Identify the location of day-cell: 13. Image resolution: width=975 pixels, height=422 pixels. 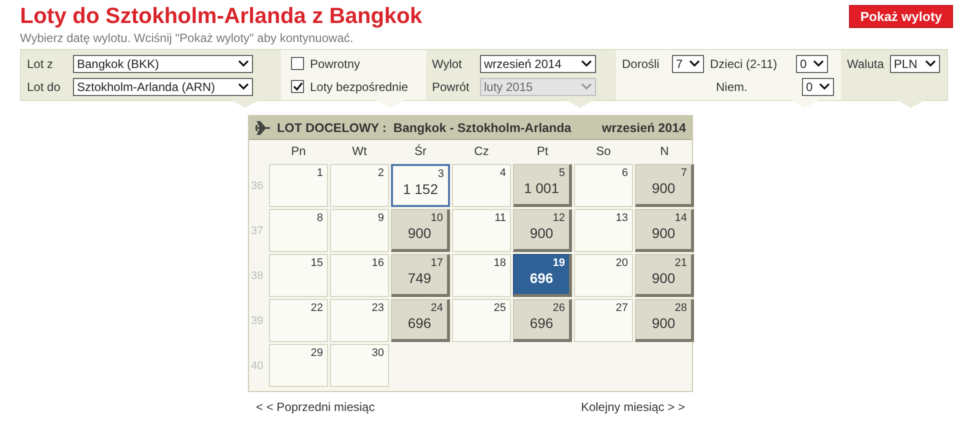
(603, 230).